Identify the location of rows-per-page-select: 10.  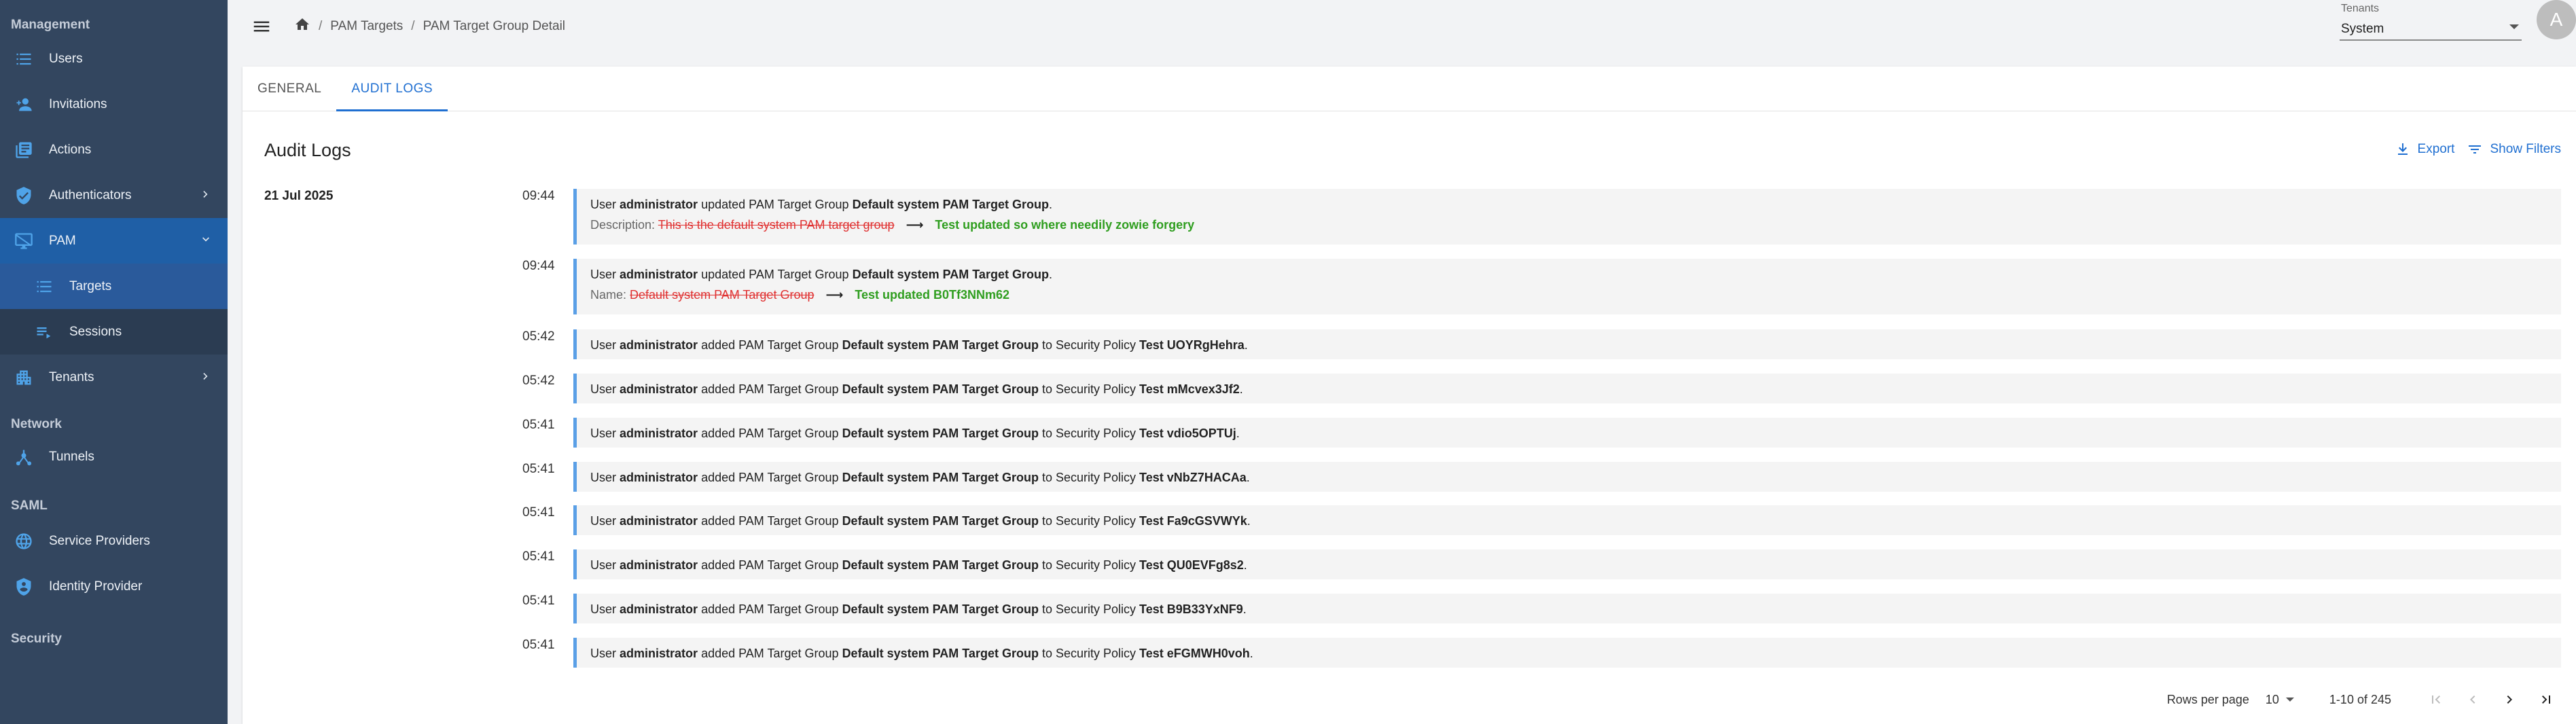
(2280, 700).